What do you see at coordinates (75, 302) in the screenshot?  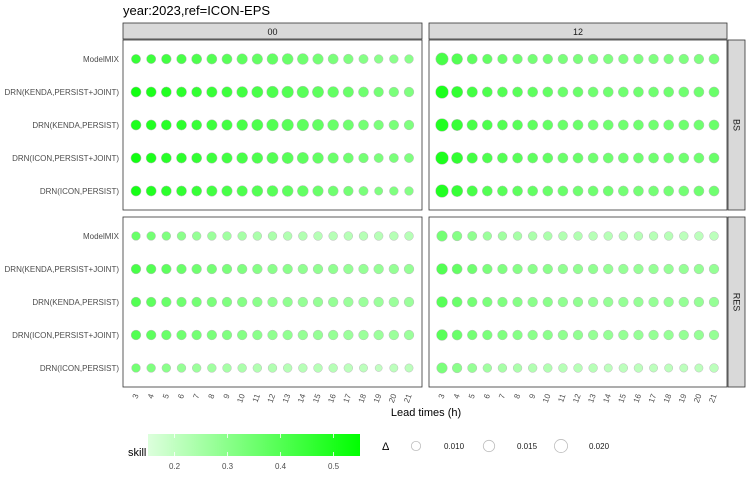 I see `y-tick-label: DRN(KENDA,PERSIST)` at bounding box center [75, 302].